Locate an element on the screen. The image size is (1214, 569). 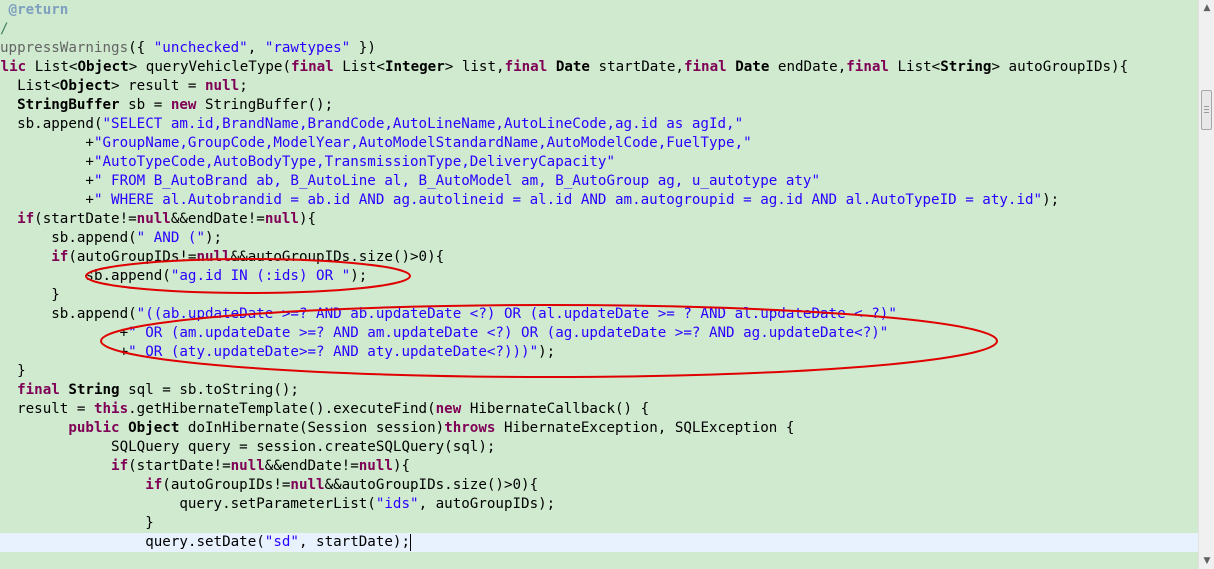
code-line: sb.append(" AND ("); is located at coordinates (111, 238).